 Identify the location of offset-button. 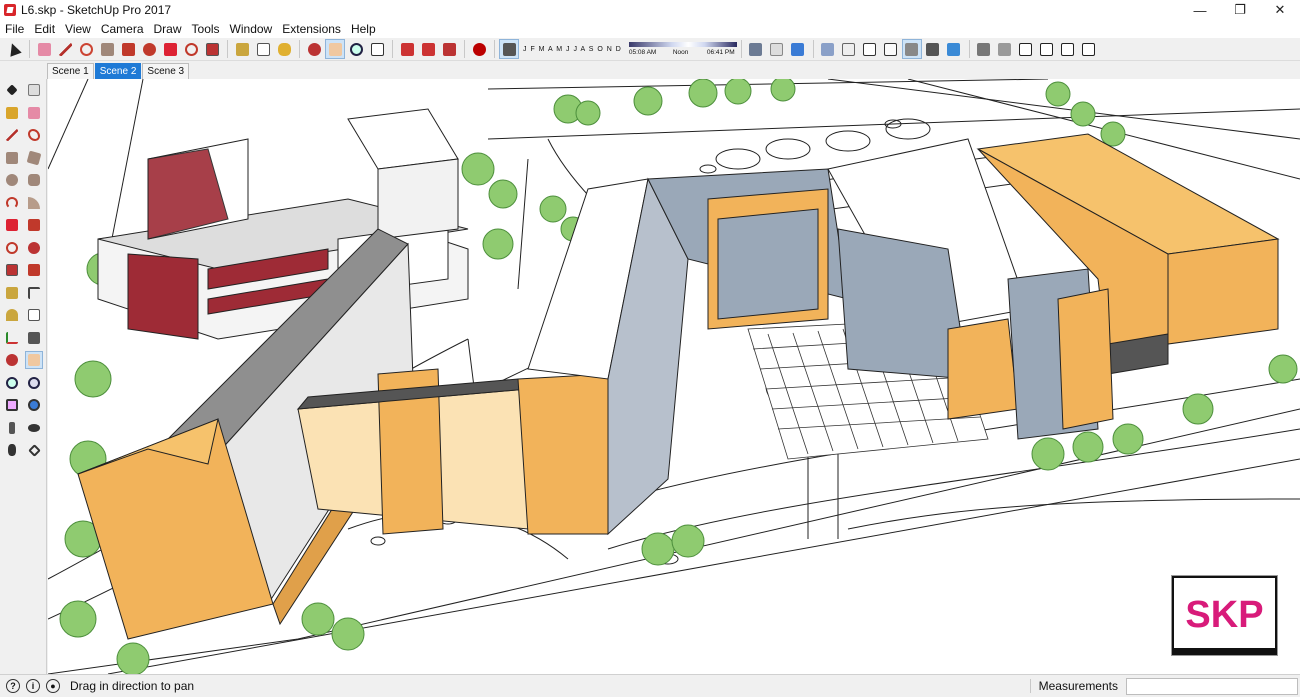
(149, 49).